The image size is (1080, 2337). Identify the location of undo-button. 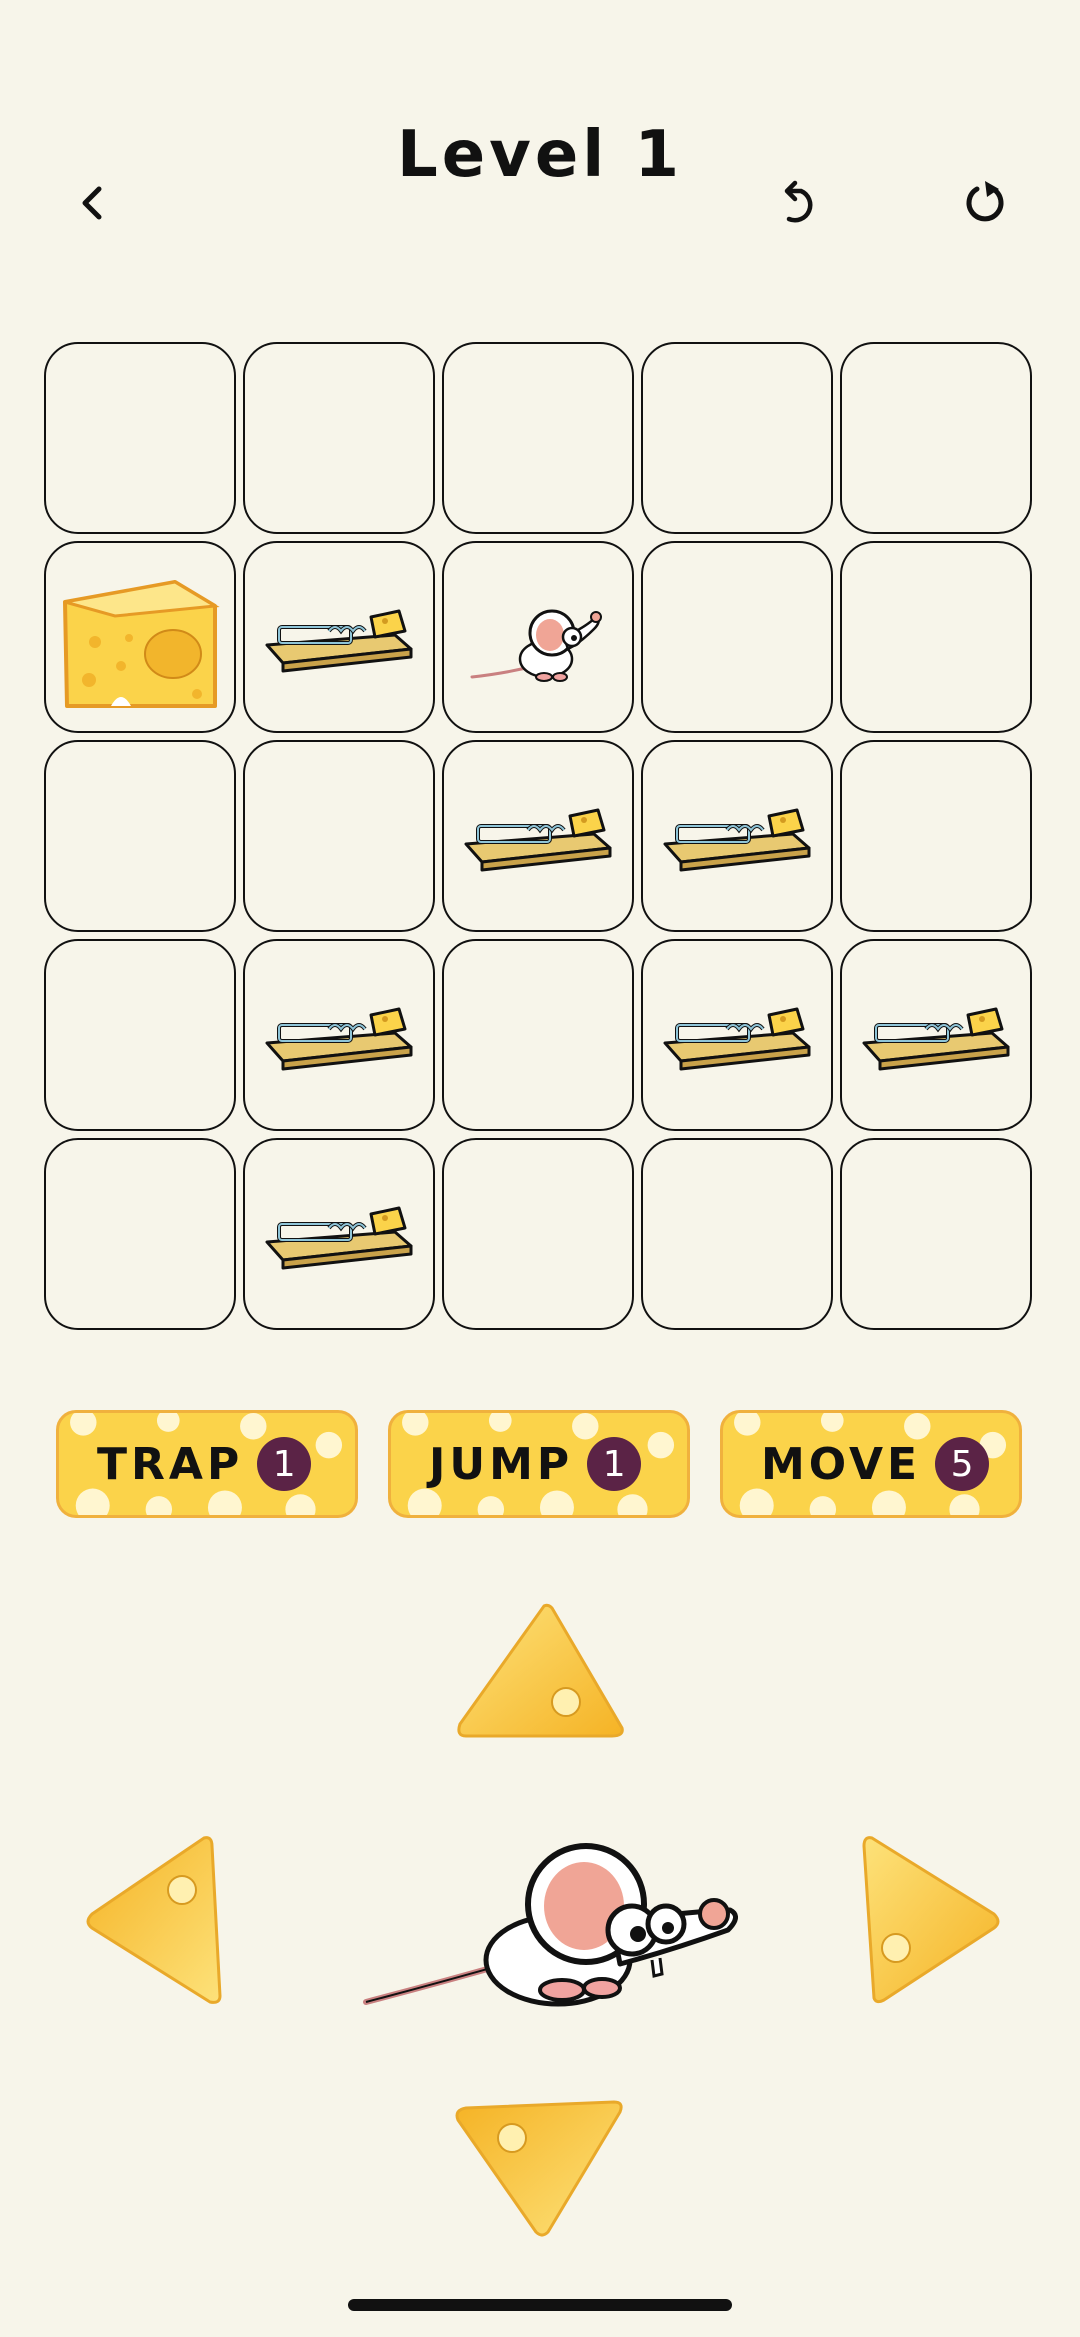
(797, 203).